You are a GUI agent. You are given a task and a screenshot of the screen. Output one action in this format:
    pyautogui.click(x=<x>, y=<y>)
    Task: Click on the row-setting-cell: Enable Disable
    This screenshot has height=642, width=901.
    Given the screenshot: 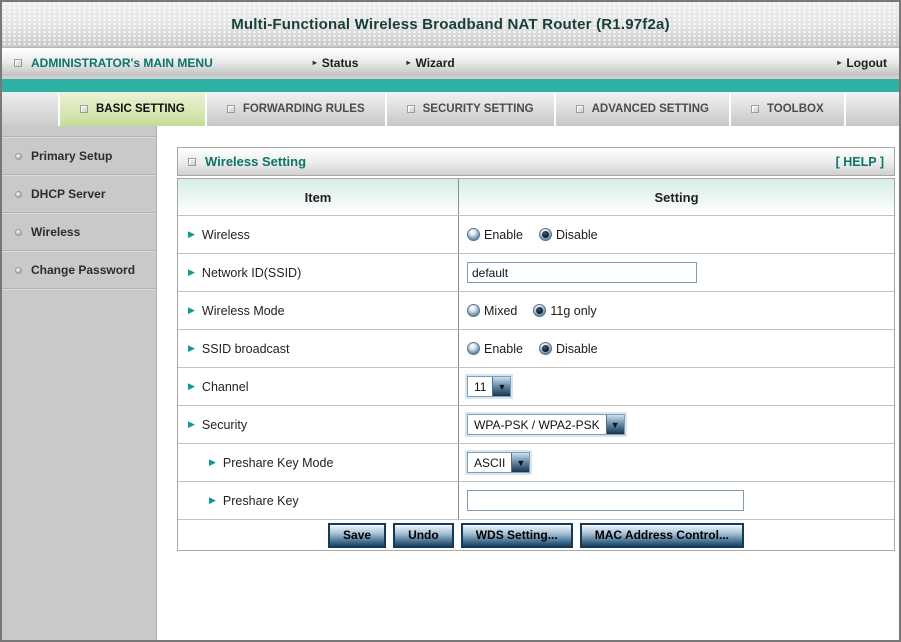 What is the action you would take?
    pyautogui.click(x=676, y=348)
    